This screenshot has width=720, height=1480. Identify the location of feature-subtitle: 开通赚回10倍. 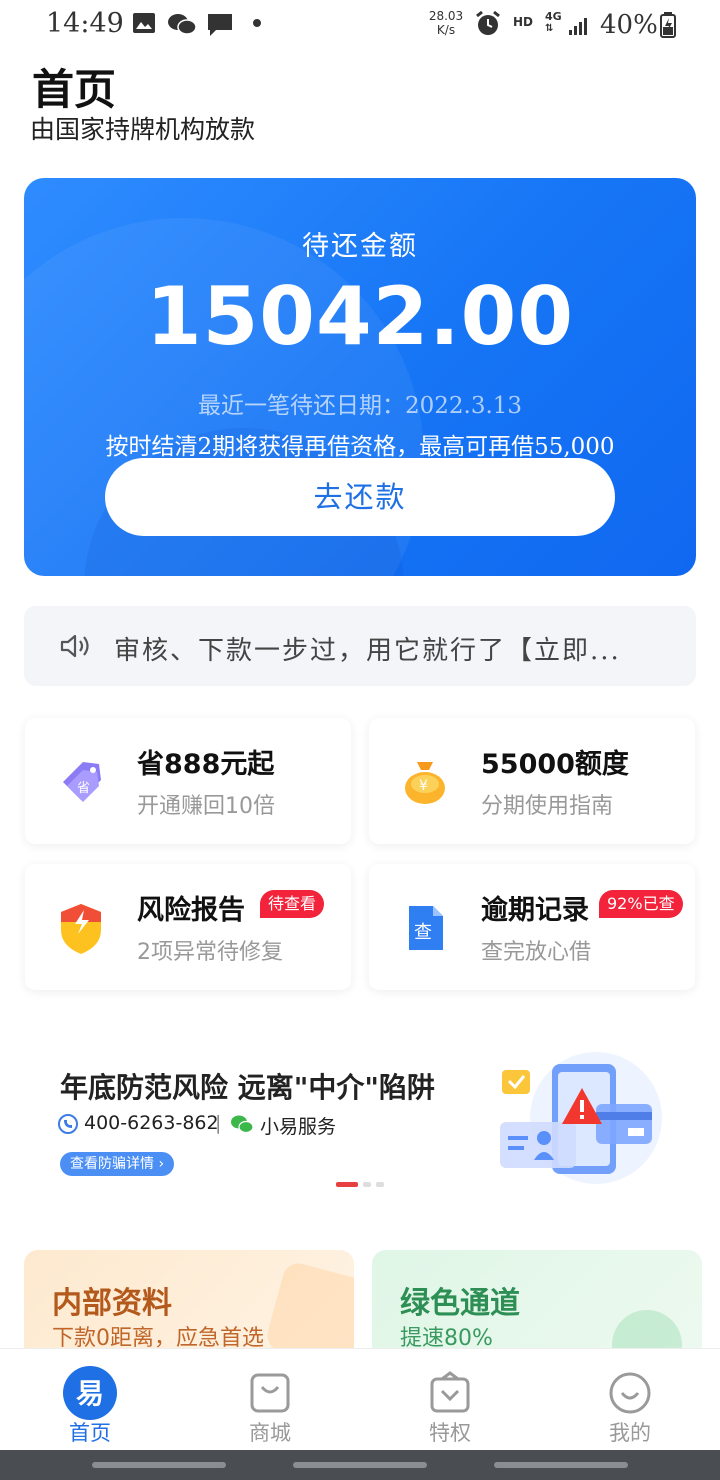
(206, 806).